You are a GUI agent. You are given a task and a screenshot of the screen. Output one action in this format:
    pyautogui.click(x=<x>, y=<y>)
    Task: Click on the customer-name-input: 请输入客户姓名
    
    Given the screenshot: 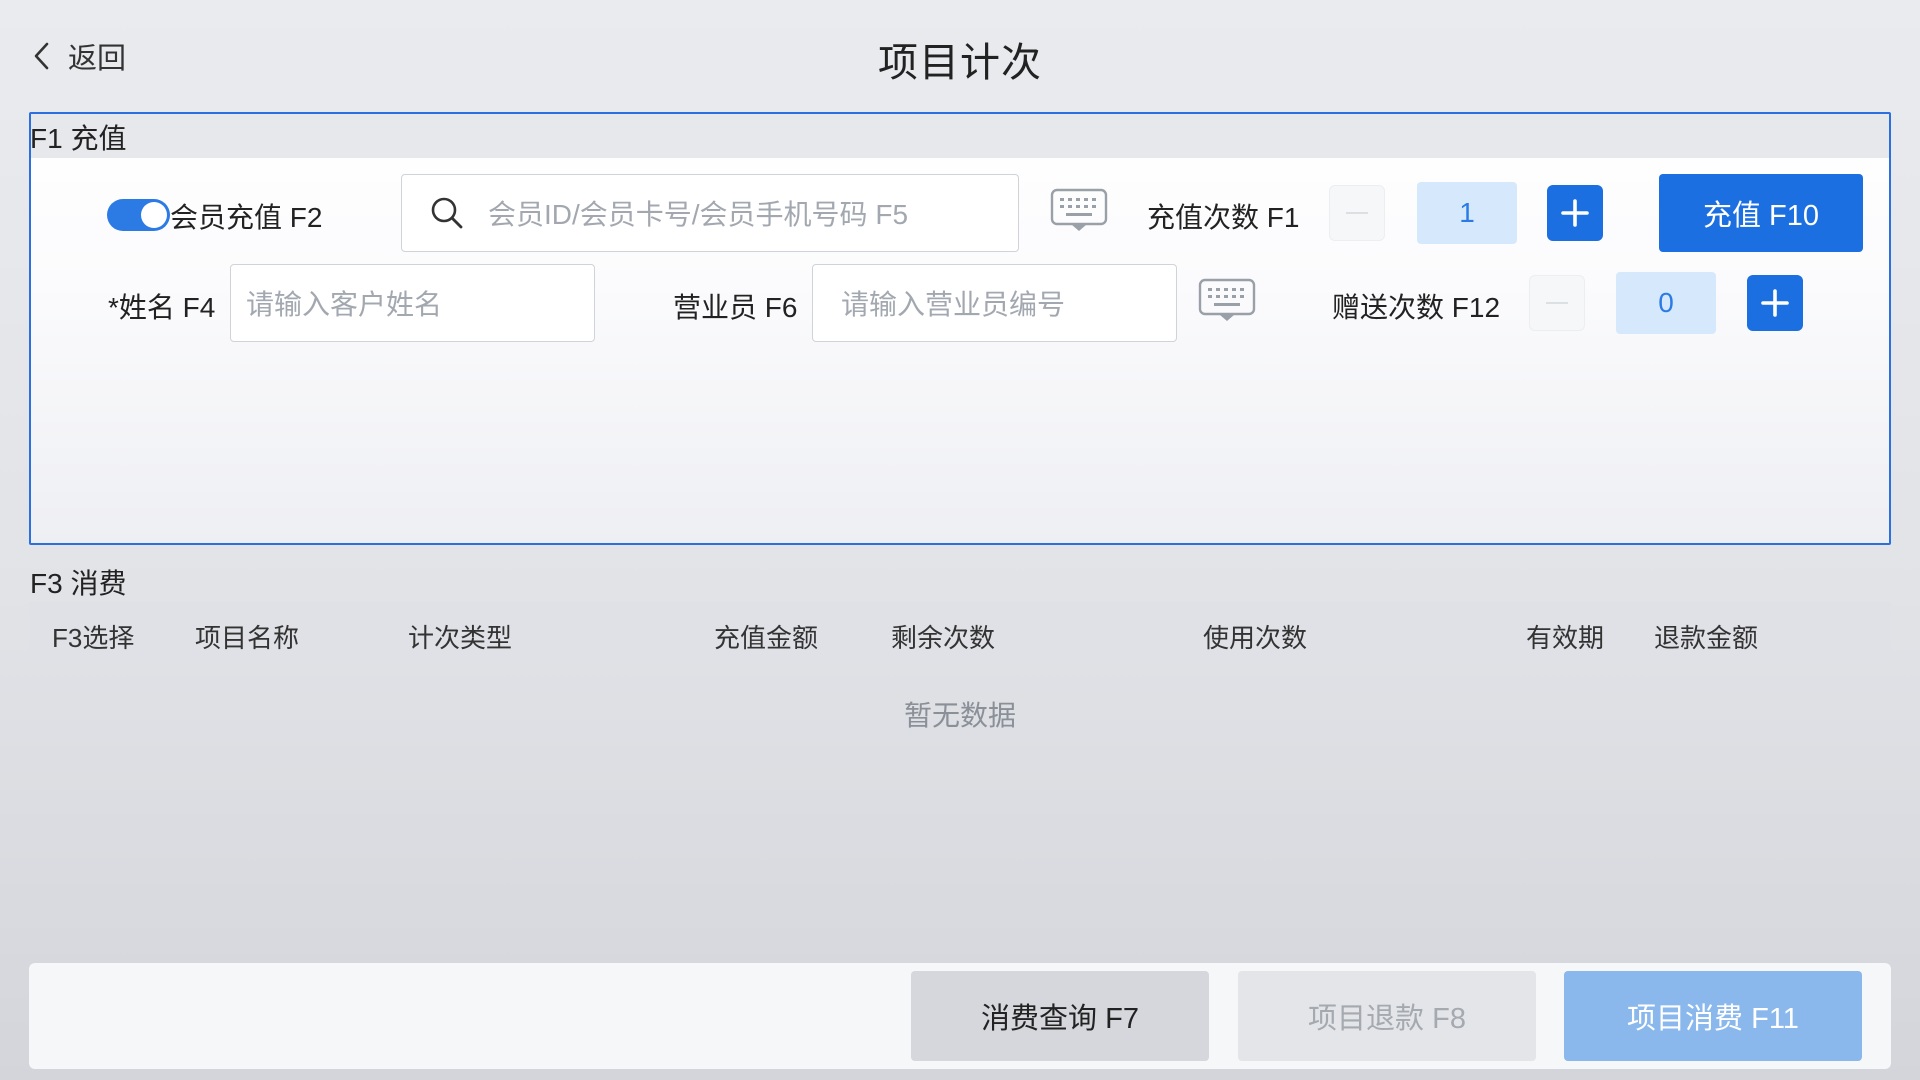 What is the action you would take?
    pyautogui.click(x=412, y=303)
    